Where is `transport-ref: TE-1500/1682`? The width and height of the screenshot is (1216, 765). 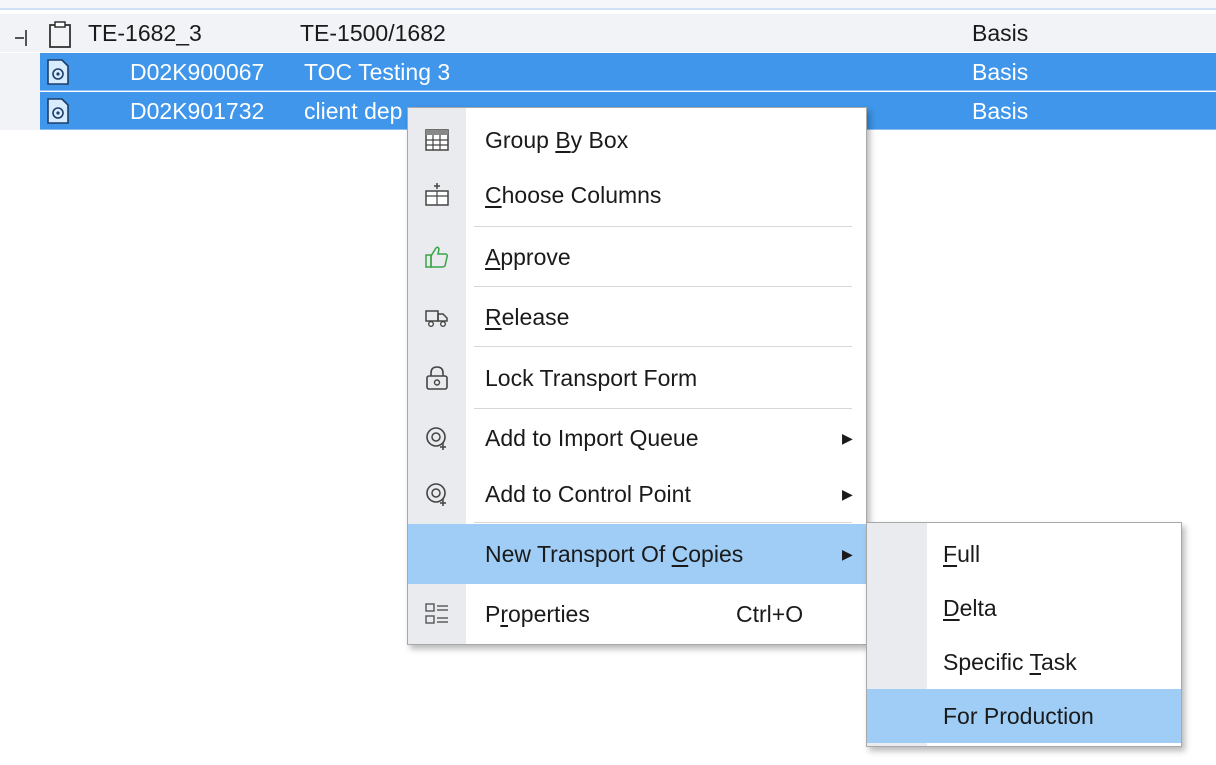
transport-ref: TE-1500/1682 is located at coordinates (373, 33).